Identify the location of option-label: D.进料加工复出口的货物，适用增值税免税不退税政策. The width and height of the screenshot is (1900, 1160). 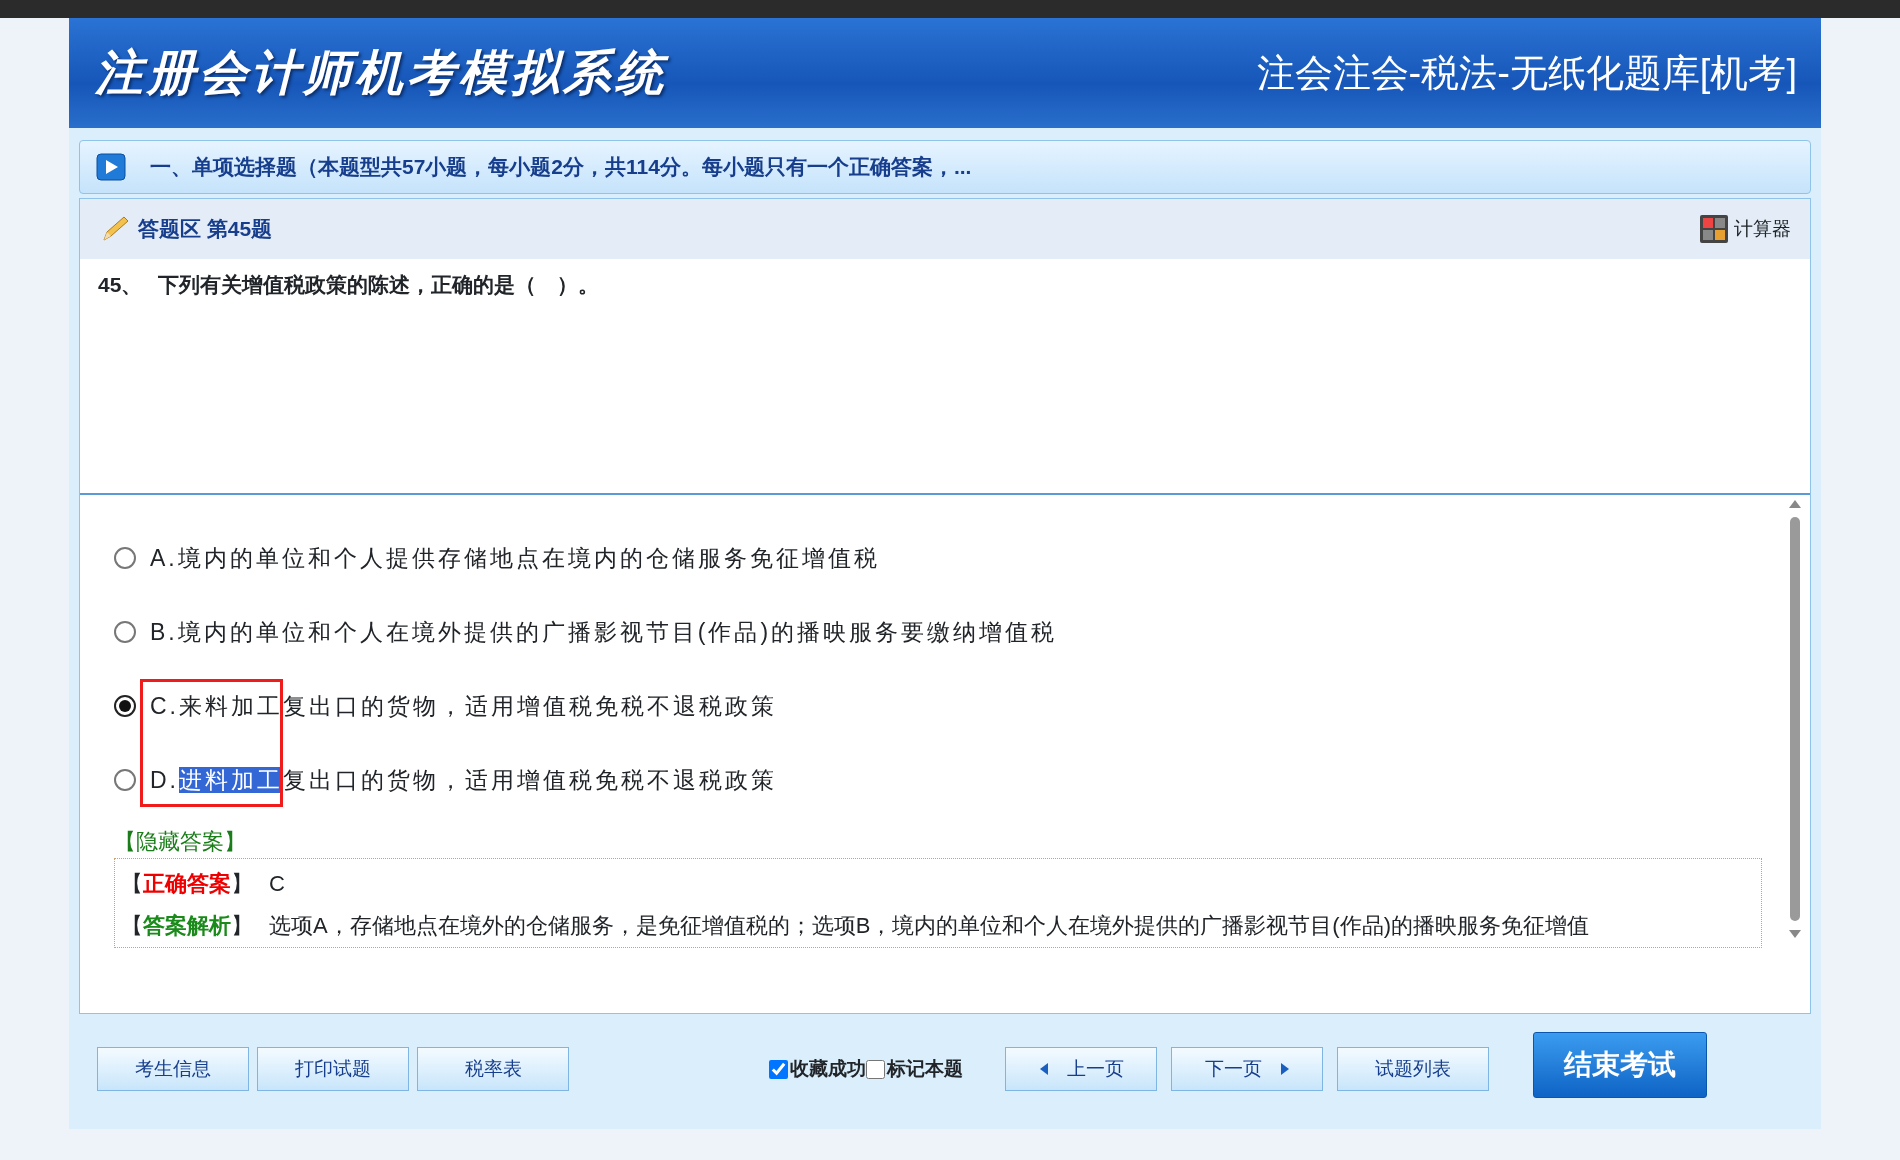
(463, 780).